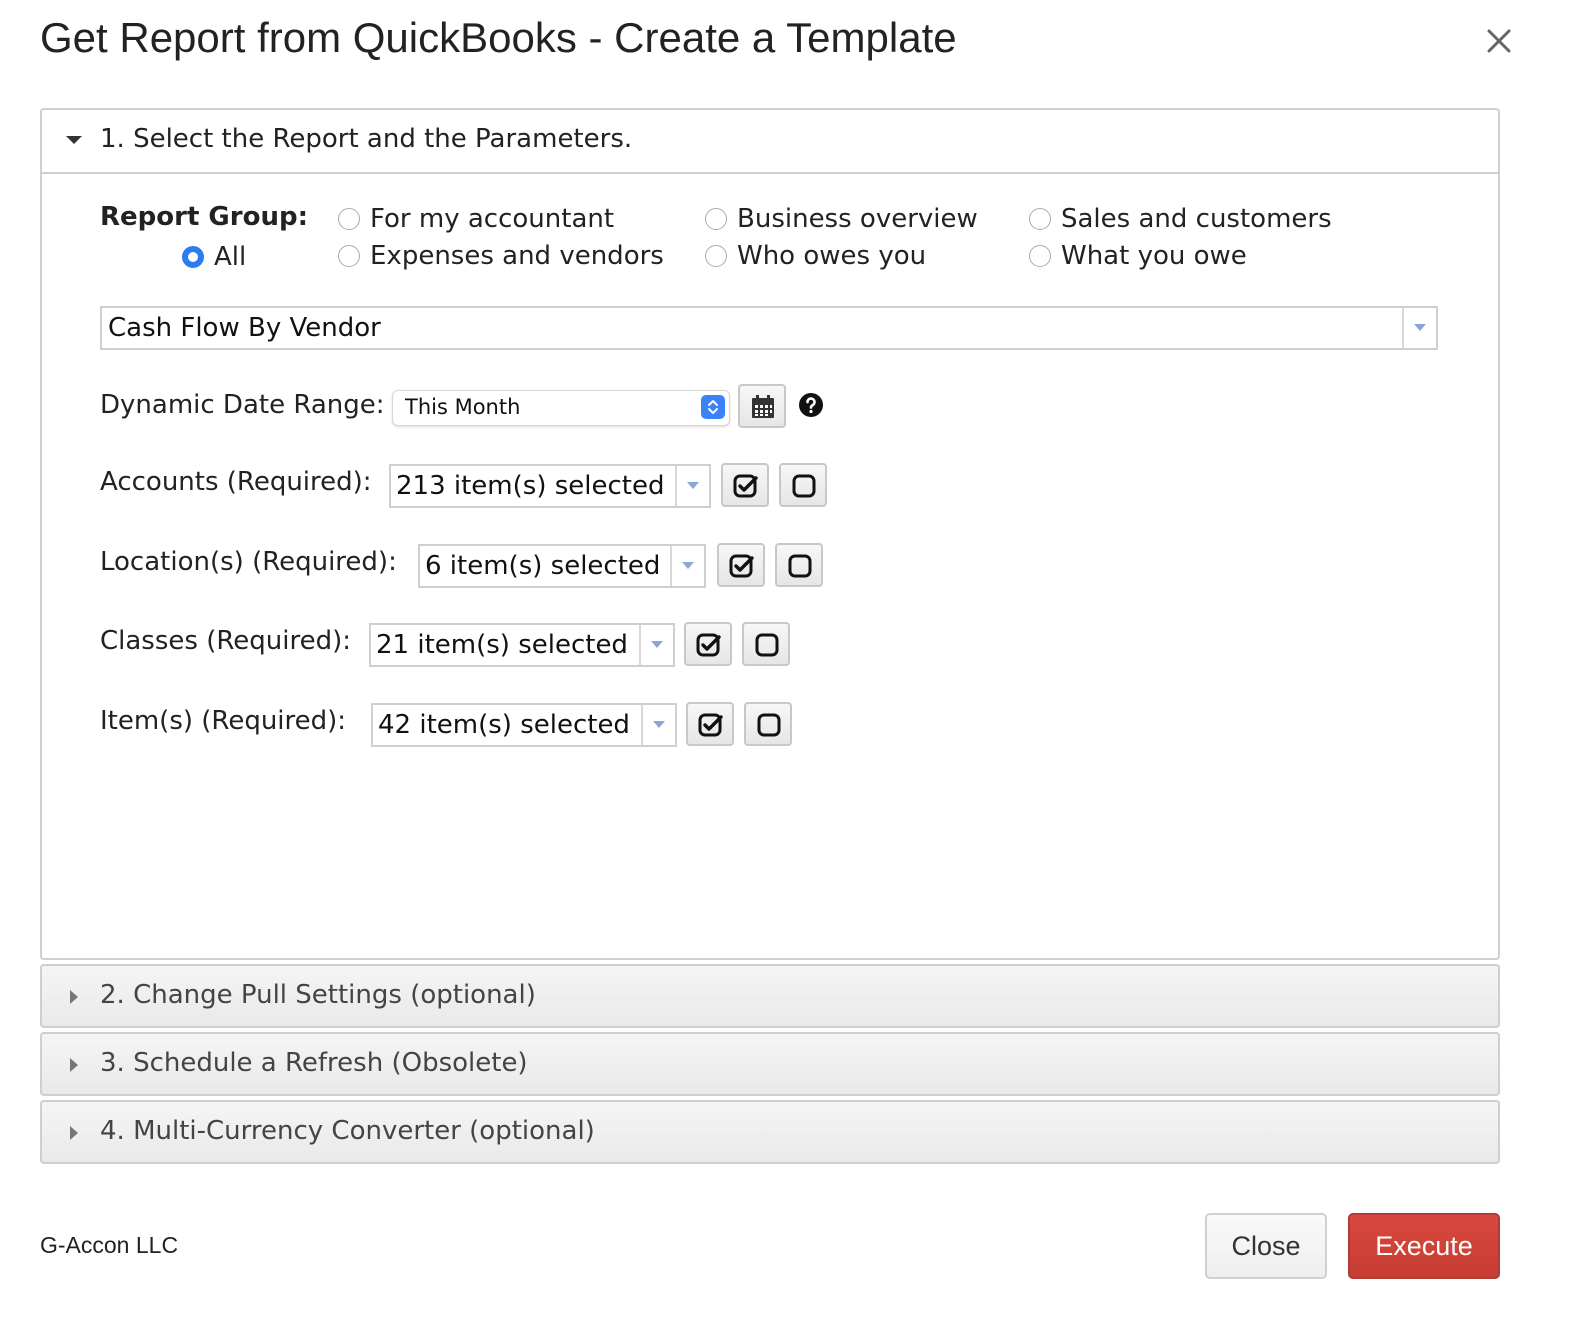 This screenshot has height=1324, width=1578. I want to click on classes-value: 21 item(s) selected, so click(502, 645).